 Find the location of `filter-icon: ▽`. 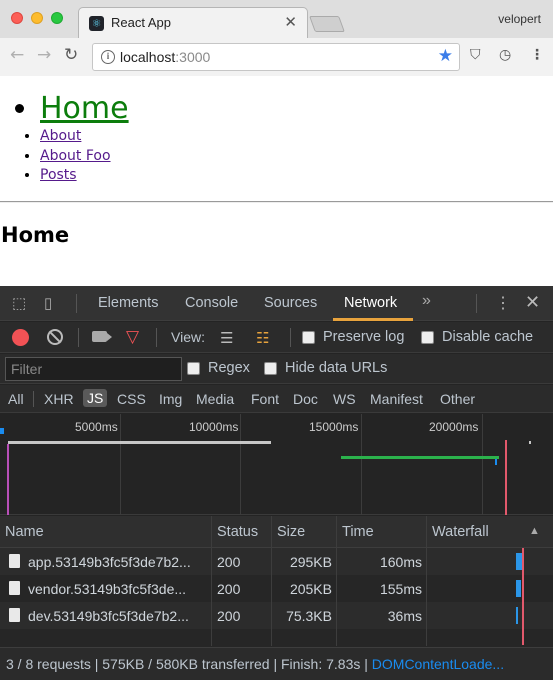

filter-icon: ▽ is located at coordinates (132, 337).